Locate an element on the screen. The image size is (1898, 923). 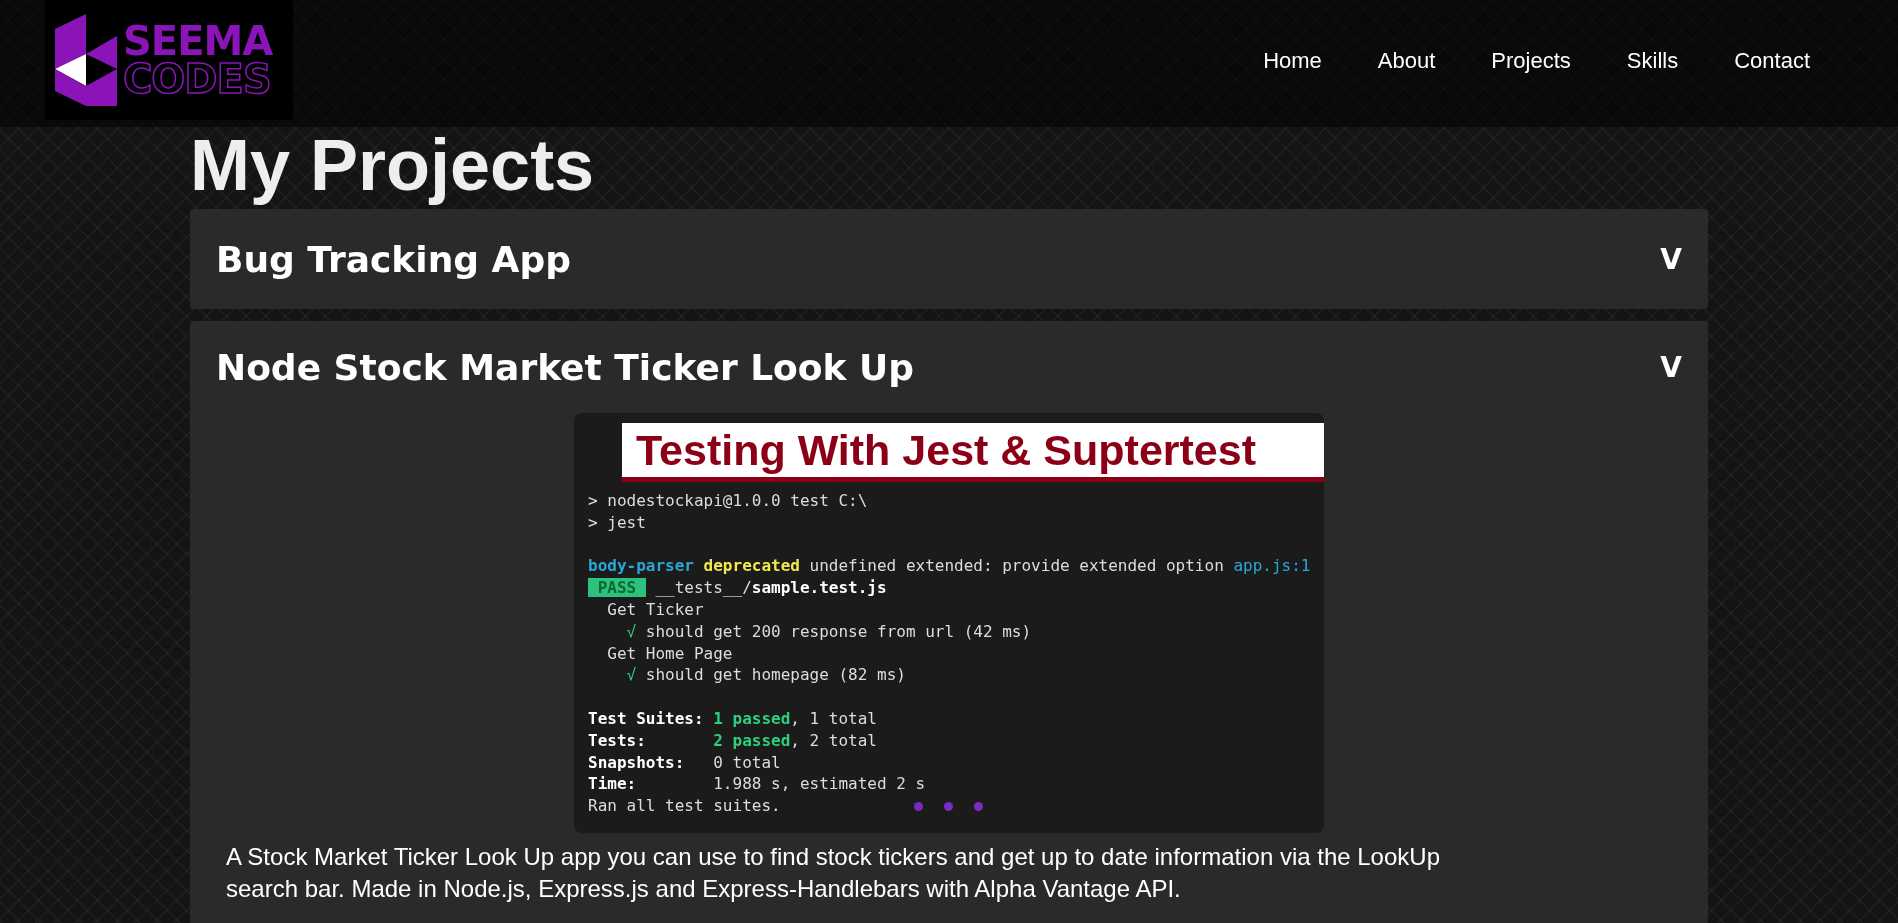
screenshot-heading: Testing With Jest & Suptertest is located at coordinates (973, 452).